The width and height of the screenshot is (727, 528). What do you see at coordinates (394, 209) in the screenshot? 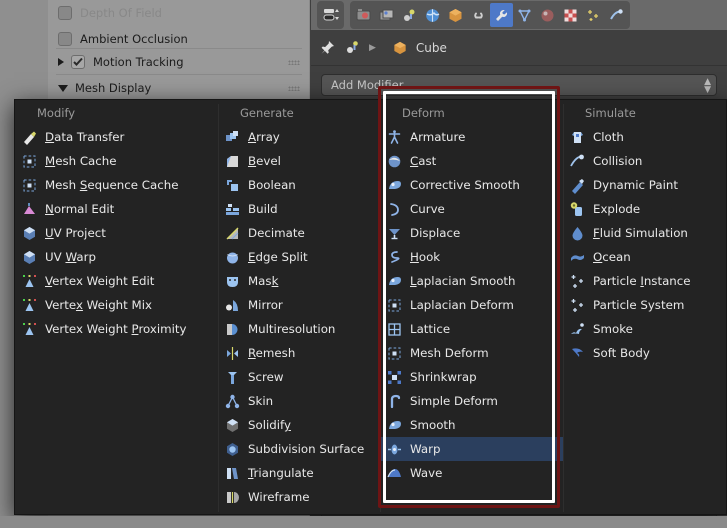
I see `curve-icon` at bounding box center [394, 209].